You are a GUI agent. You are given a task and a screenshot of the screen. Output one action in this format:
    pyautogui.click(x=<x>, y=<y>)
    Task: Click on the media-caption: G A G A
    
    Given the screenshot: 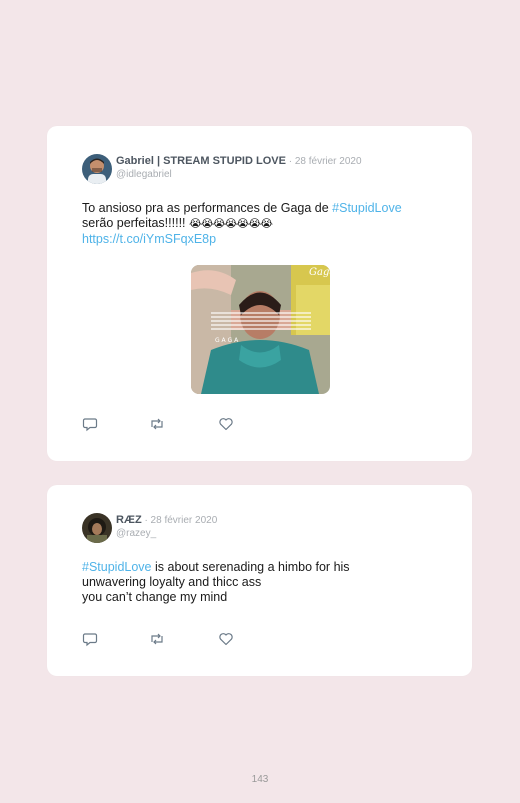 What is the action you would take?
    pyautogui.click(x=227, y=340)
    